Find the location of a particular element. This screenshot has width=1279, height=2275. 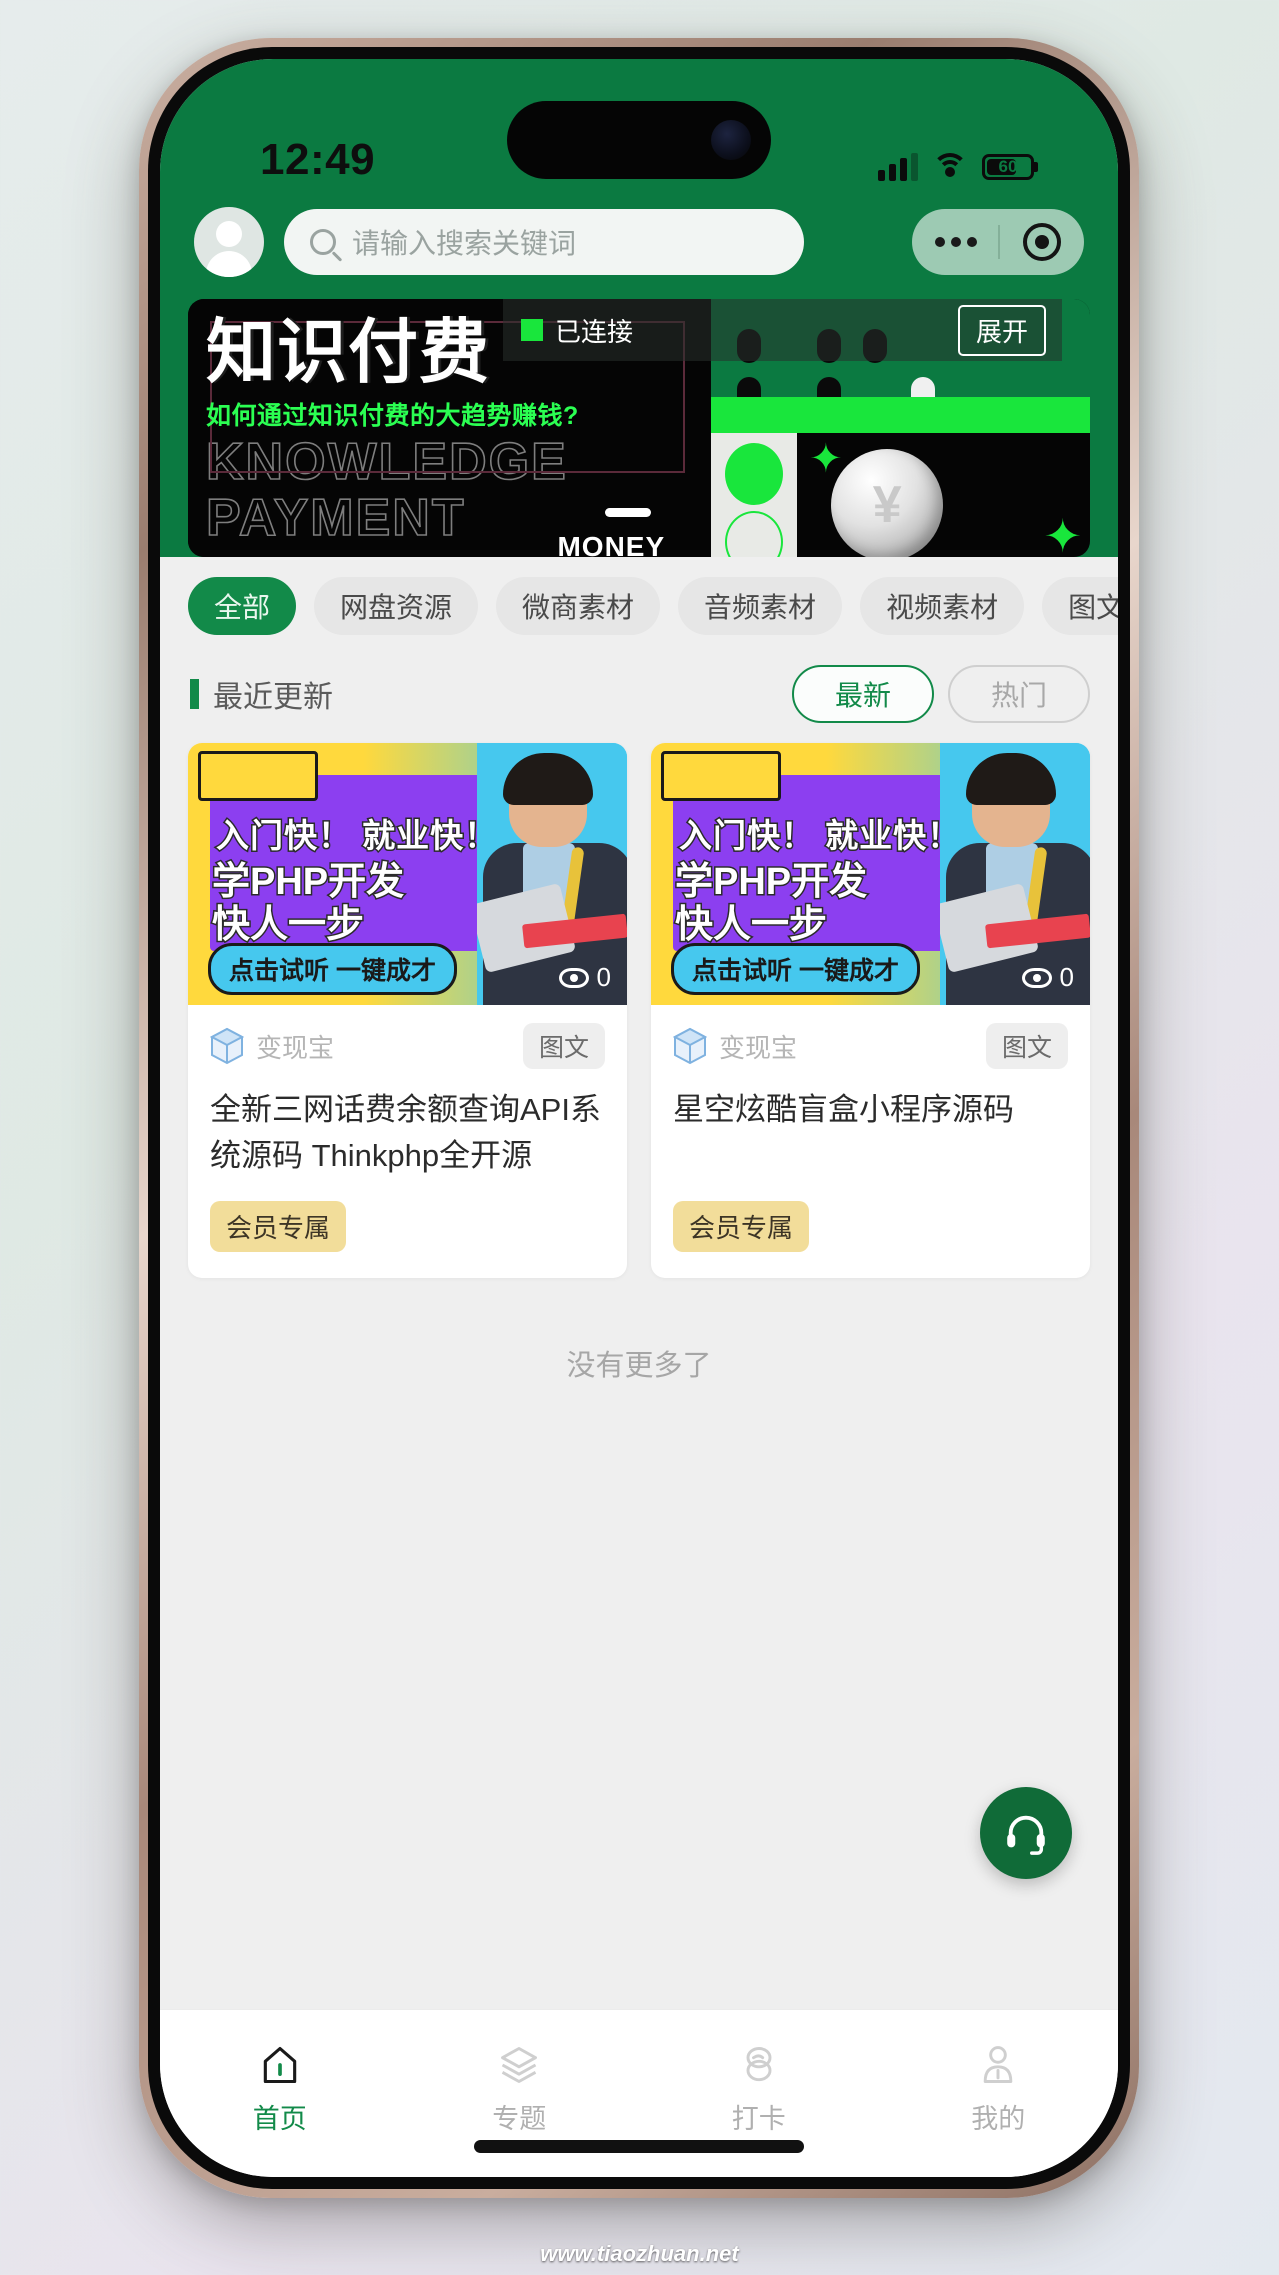

category-chip-video: 视频素材 is located at coordinates (942, 606).